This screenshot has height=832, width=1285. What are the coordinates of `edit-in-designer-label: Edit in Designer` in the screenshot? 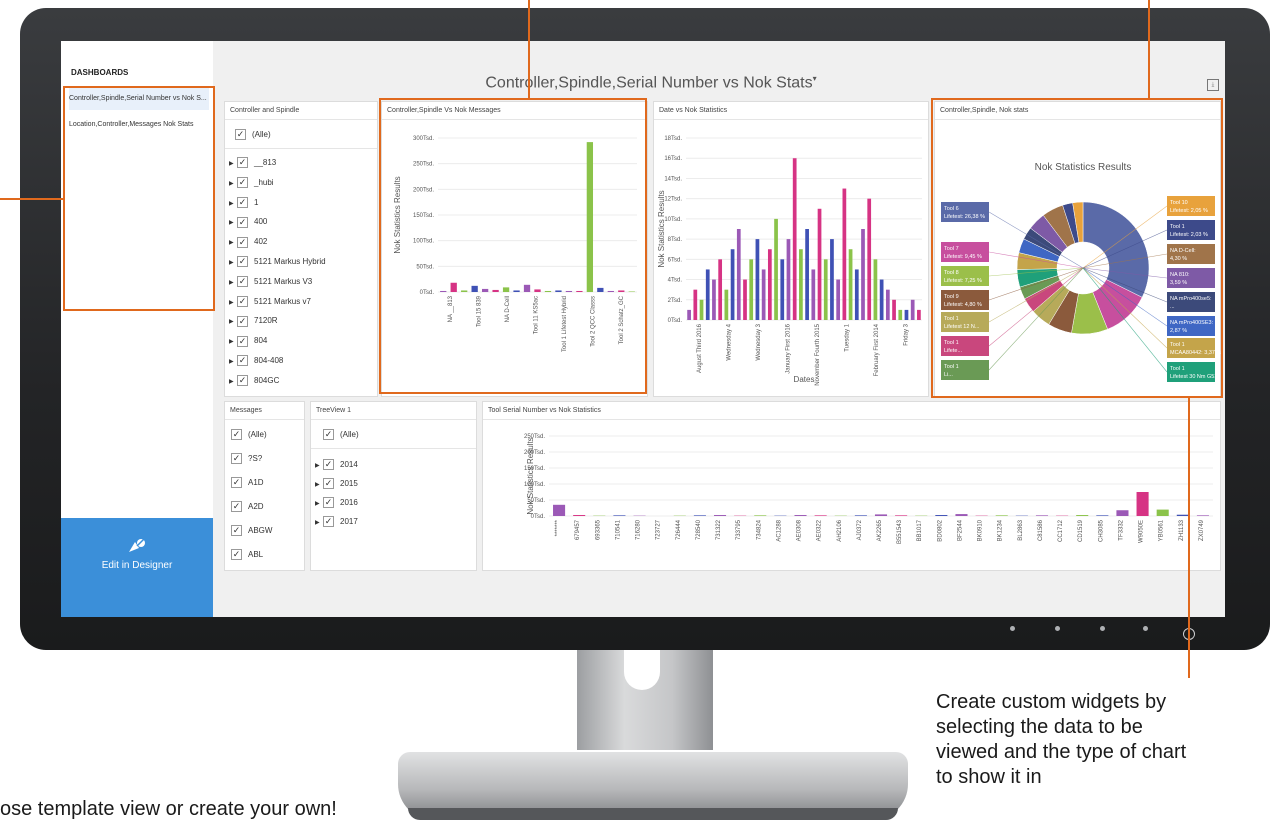 It's located at (137, 565).